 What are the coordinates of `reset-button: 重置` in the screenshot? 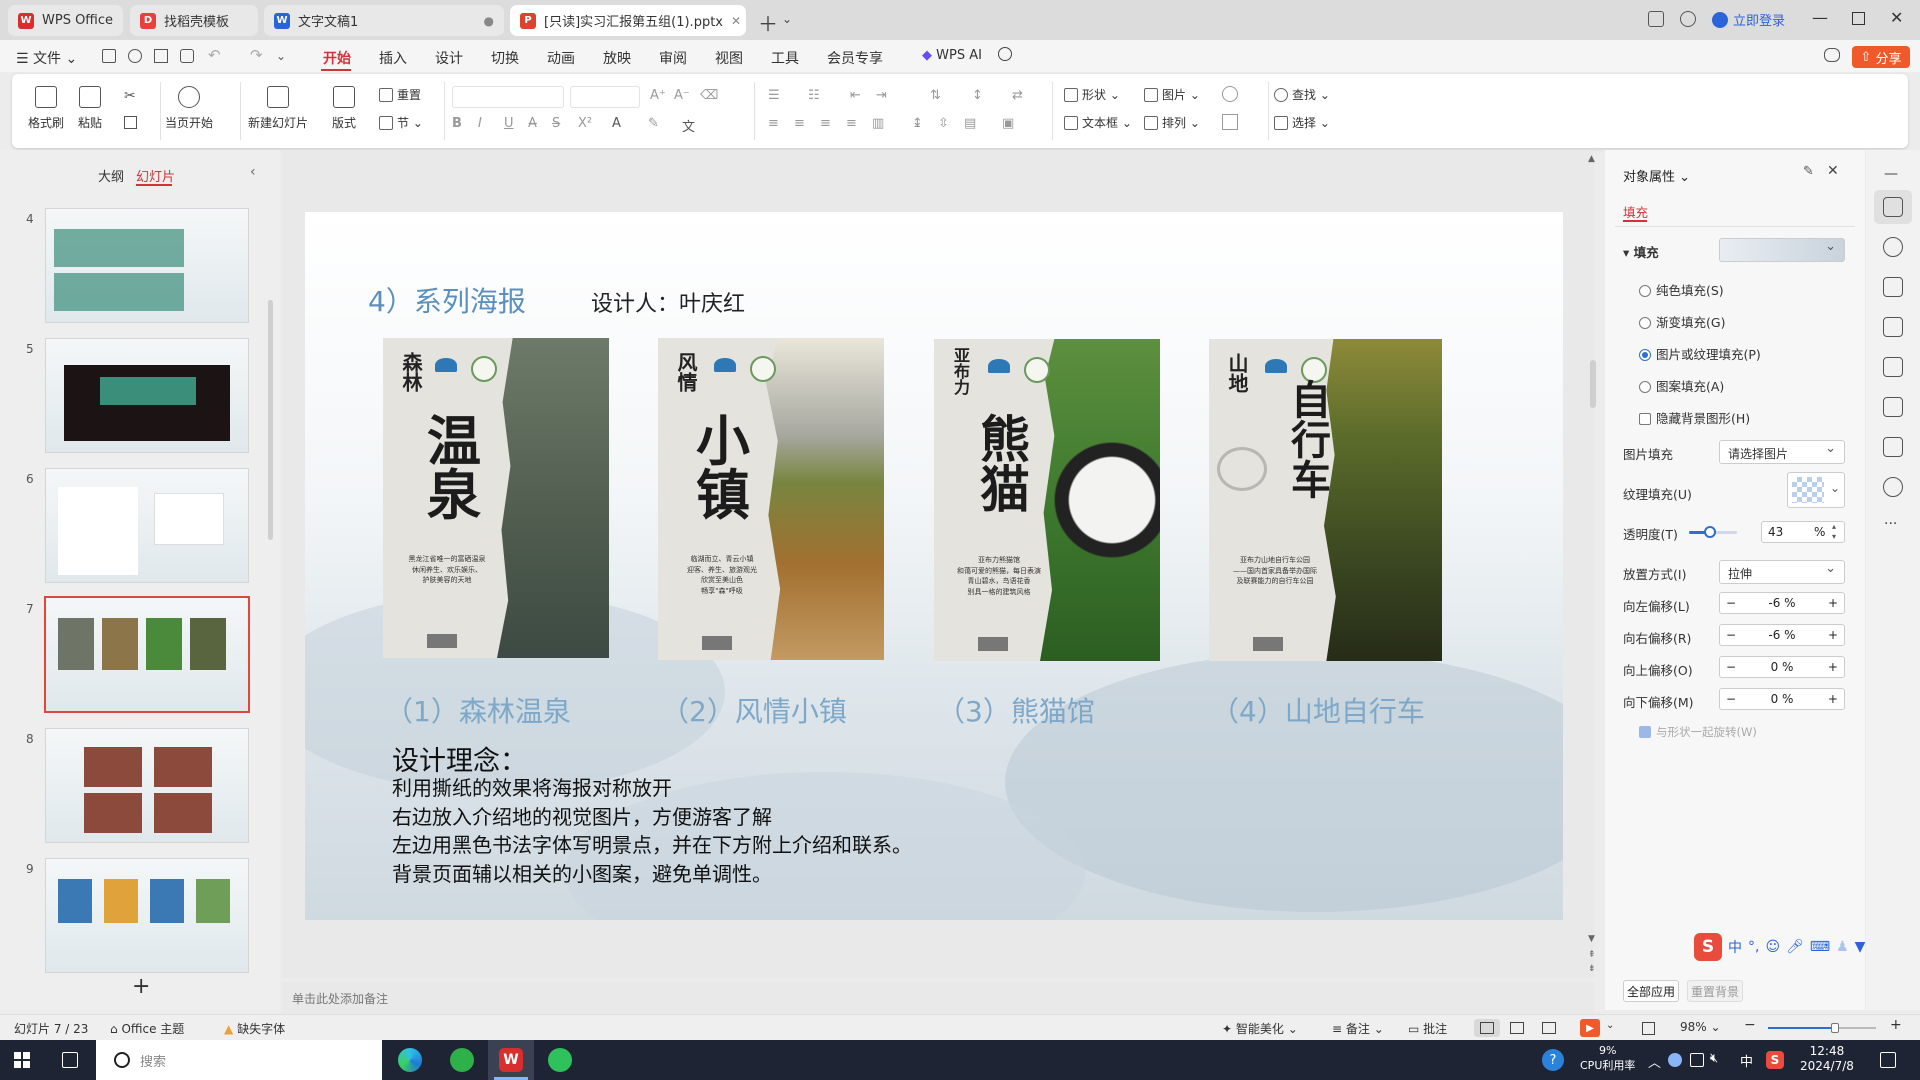 It's located at (400, 94).